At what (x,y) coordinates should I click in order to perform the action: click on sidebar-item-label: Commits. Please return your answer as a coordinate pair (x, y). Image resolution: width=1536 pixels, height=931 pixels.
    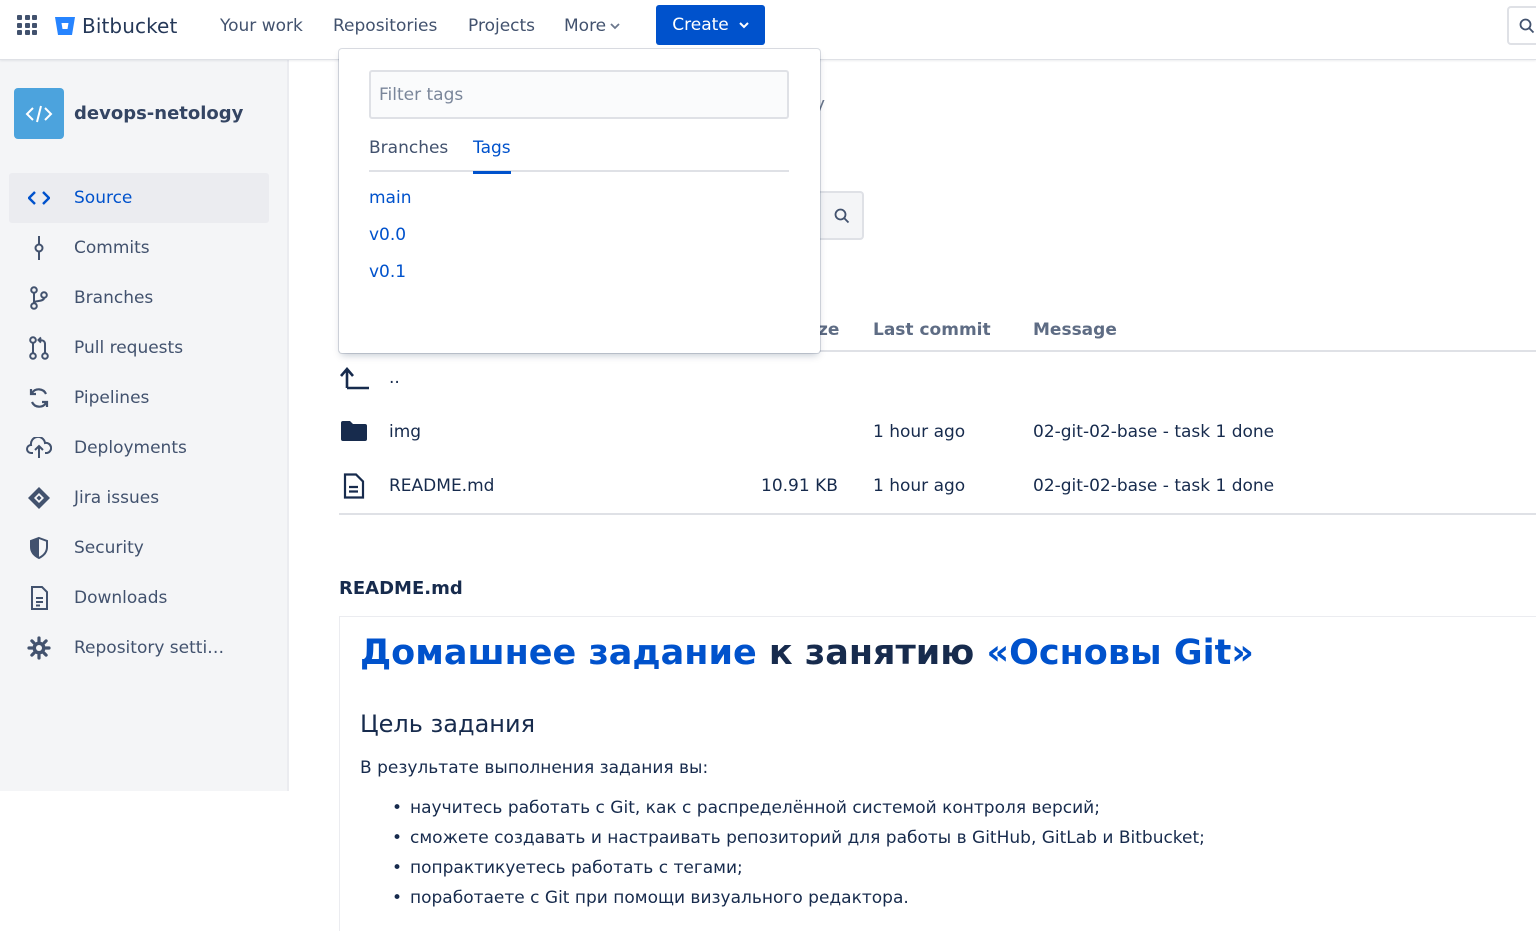
    Looking at the image, I should click on (112, 248).